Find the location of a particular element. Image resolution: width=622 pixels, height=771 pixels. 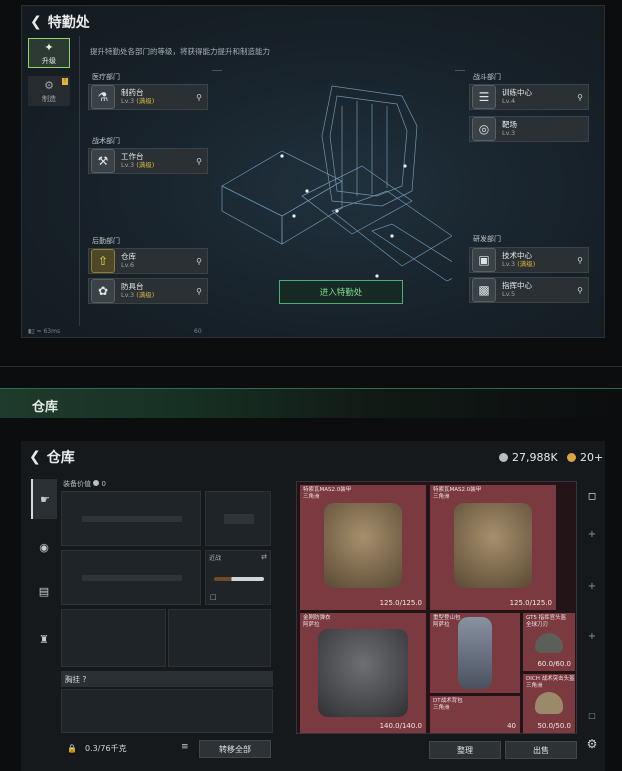

section-tactical: 战术部门 is located at coordinates (106, 141).